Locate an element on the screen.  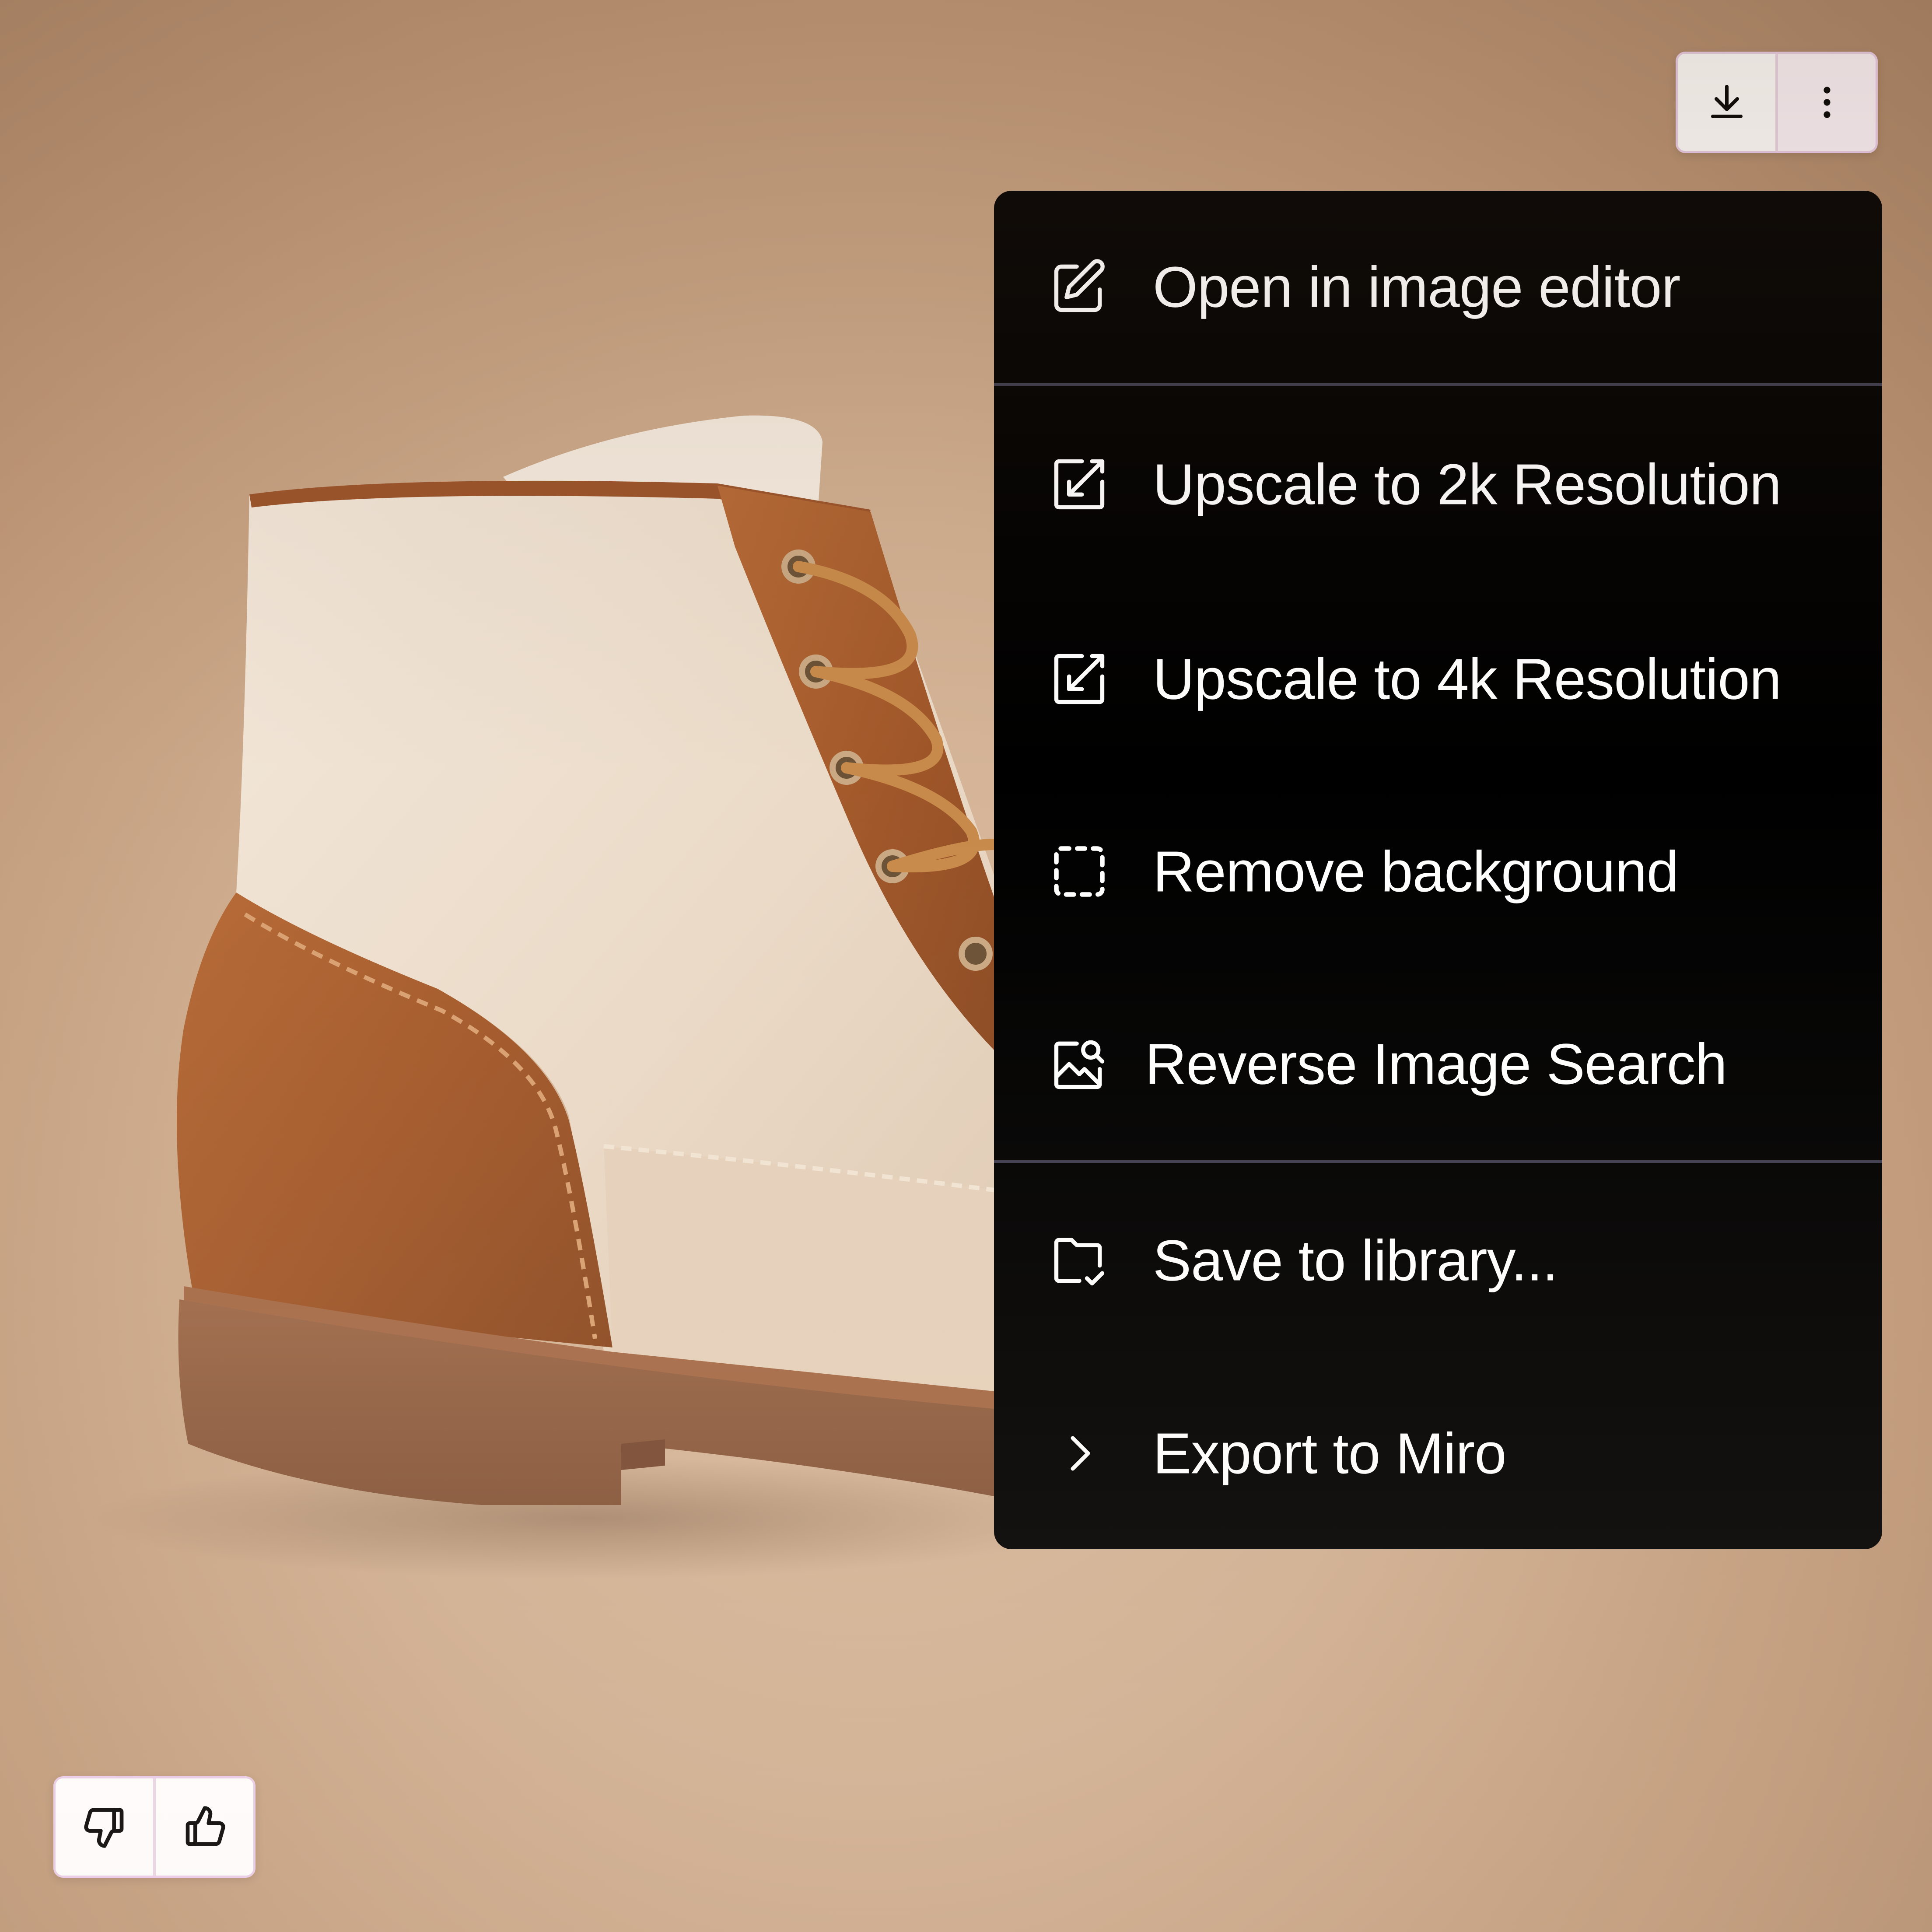
menu-item-label: Open in image editor is located at coordinates (1416, 287).